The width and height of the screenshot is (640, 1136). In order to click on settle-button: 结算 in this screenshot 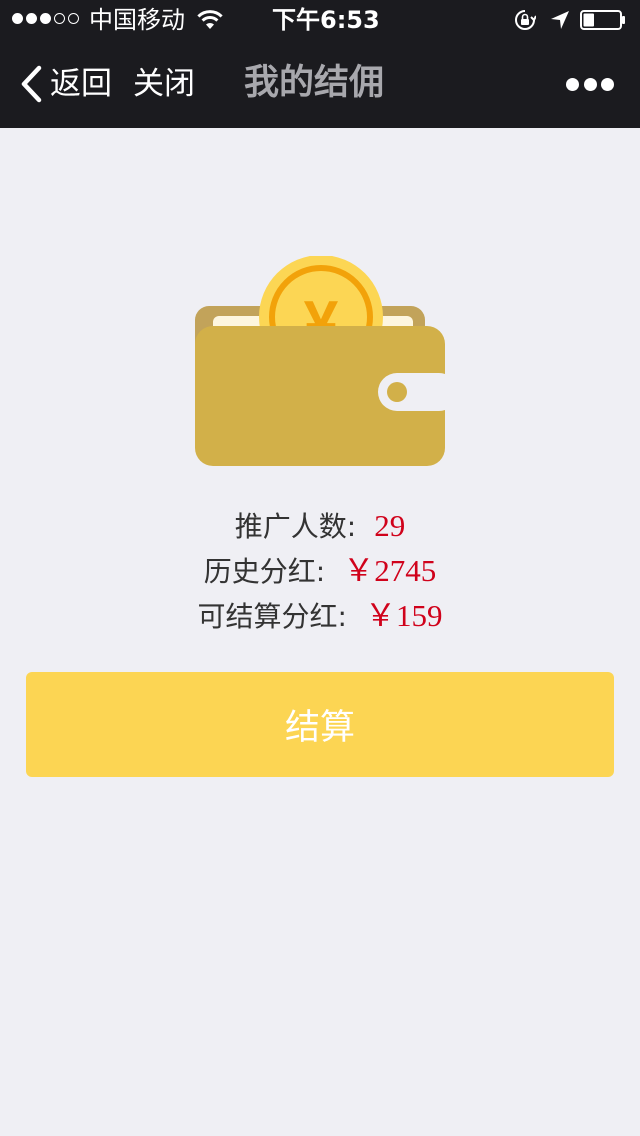, I will do `click(320, 724)`.